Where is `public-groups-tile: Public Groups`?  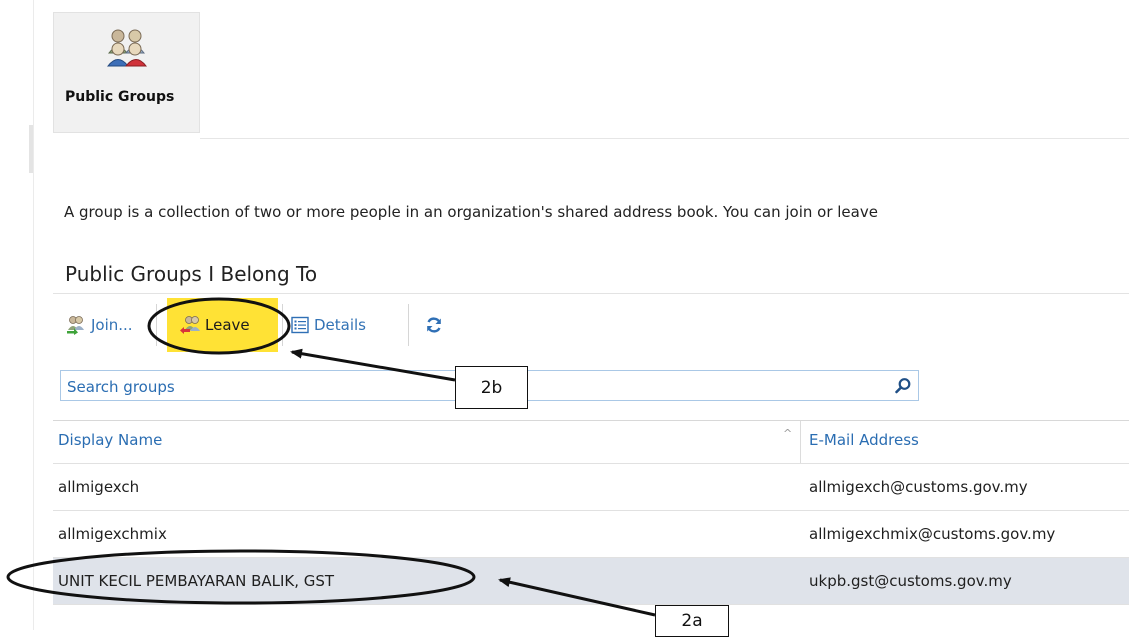
public-groups-tile: Public Groups is located at coordinates (126, 72).